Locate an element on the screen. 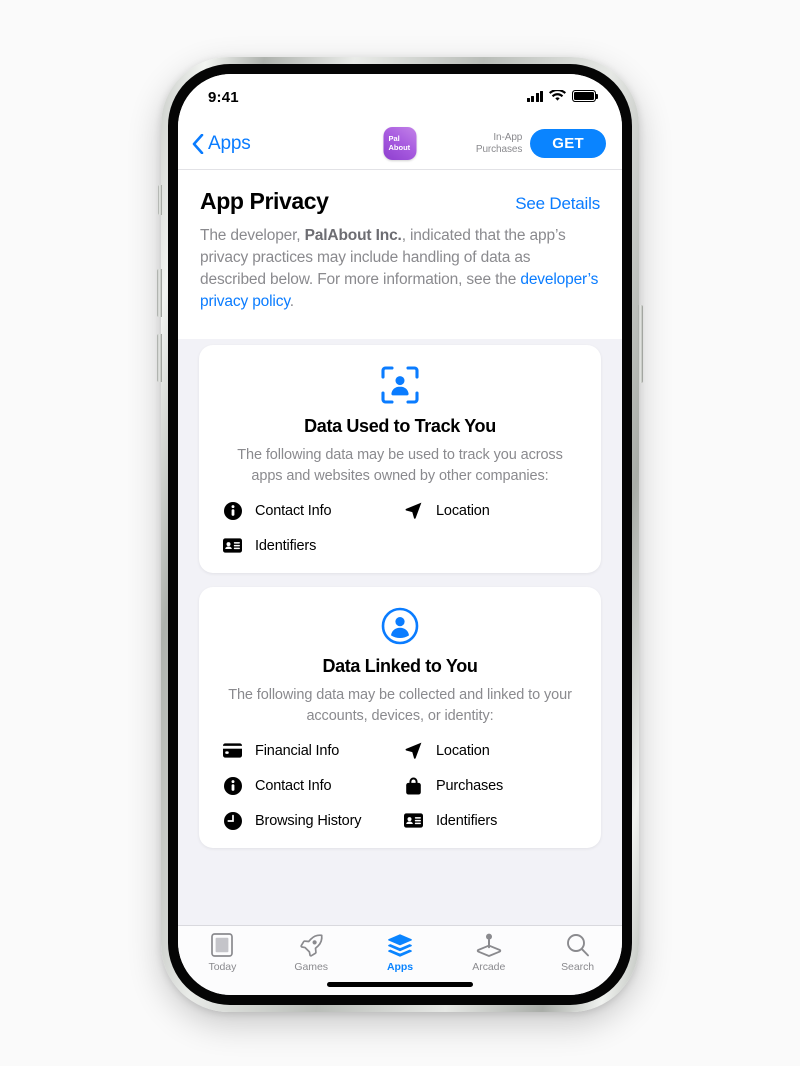  clock-icon is located at coordinates (232, 820).